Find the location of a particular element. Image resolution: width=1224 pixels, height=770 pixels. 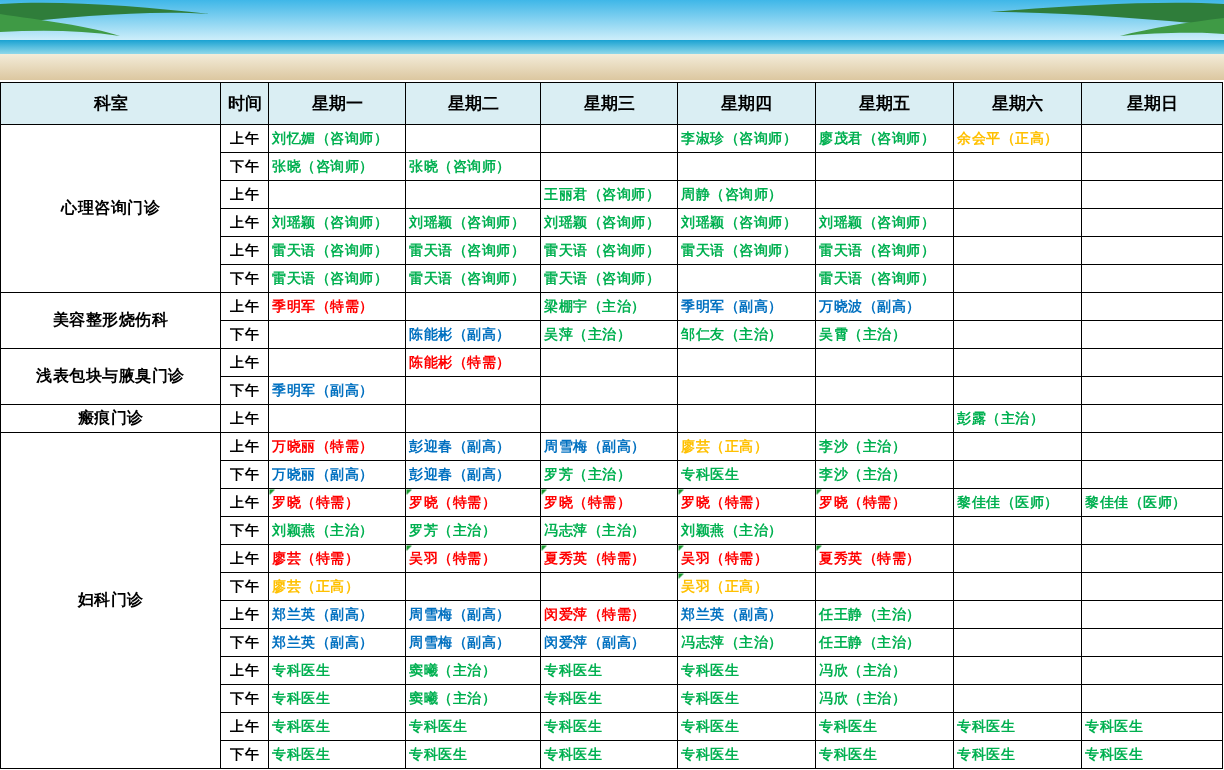

doctor-cell: 吴羽（正高） is located at coordinates (746, 586).